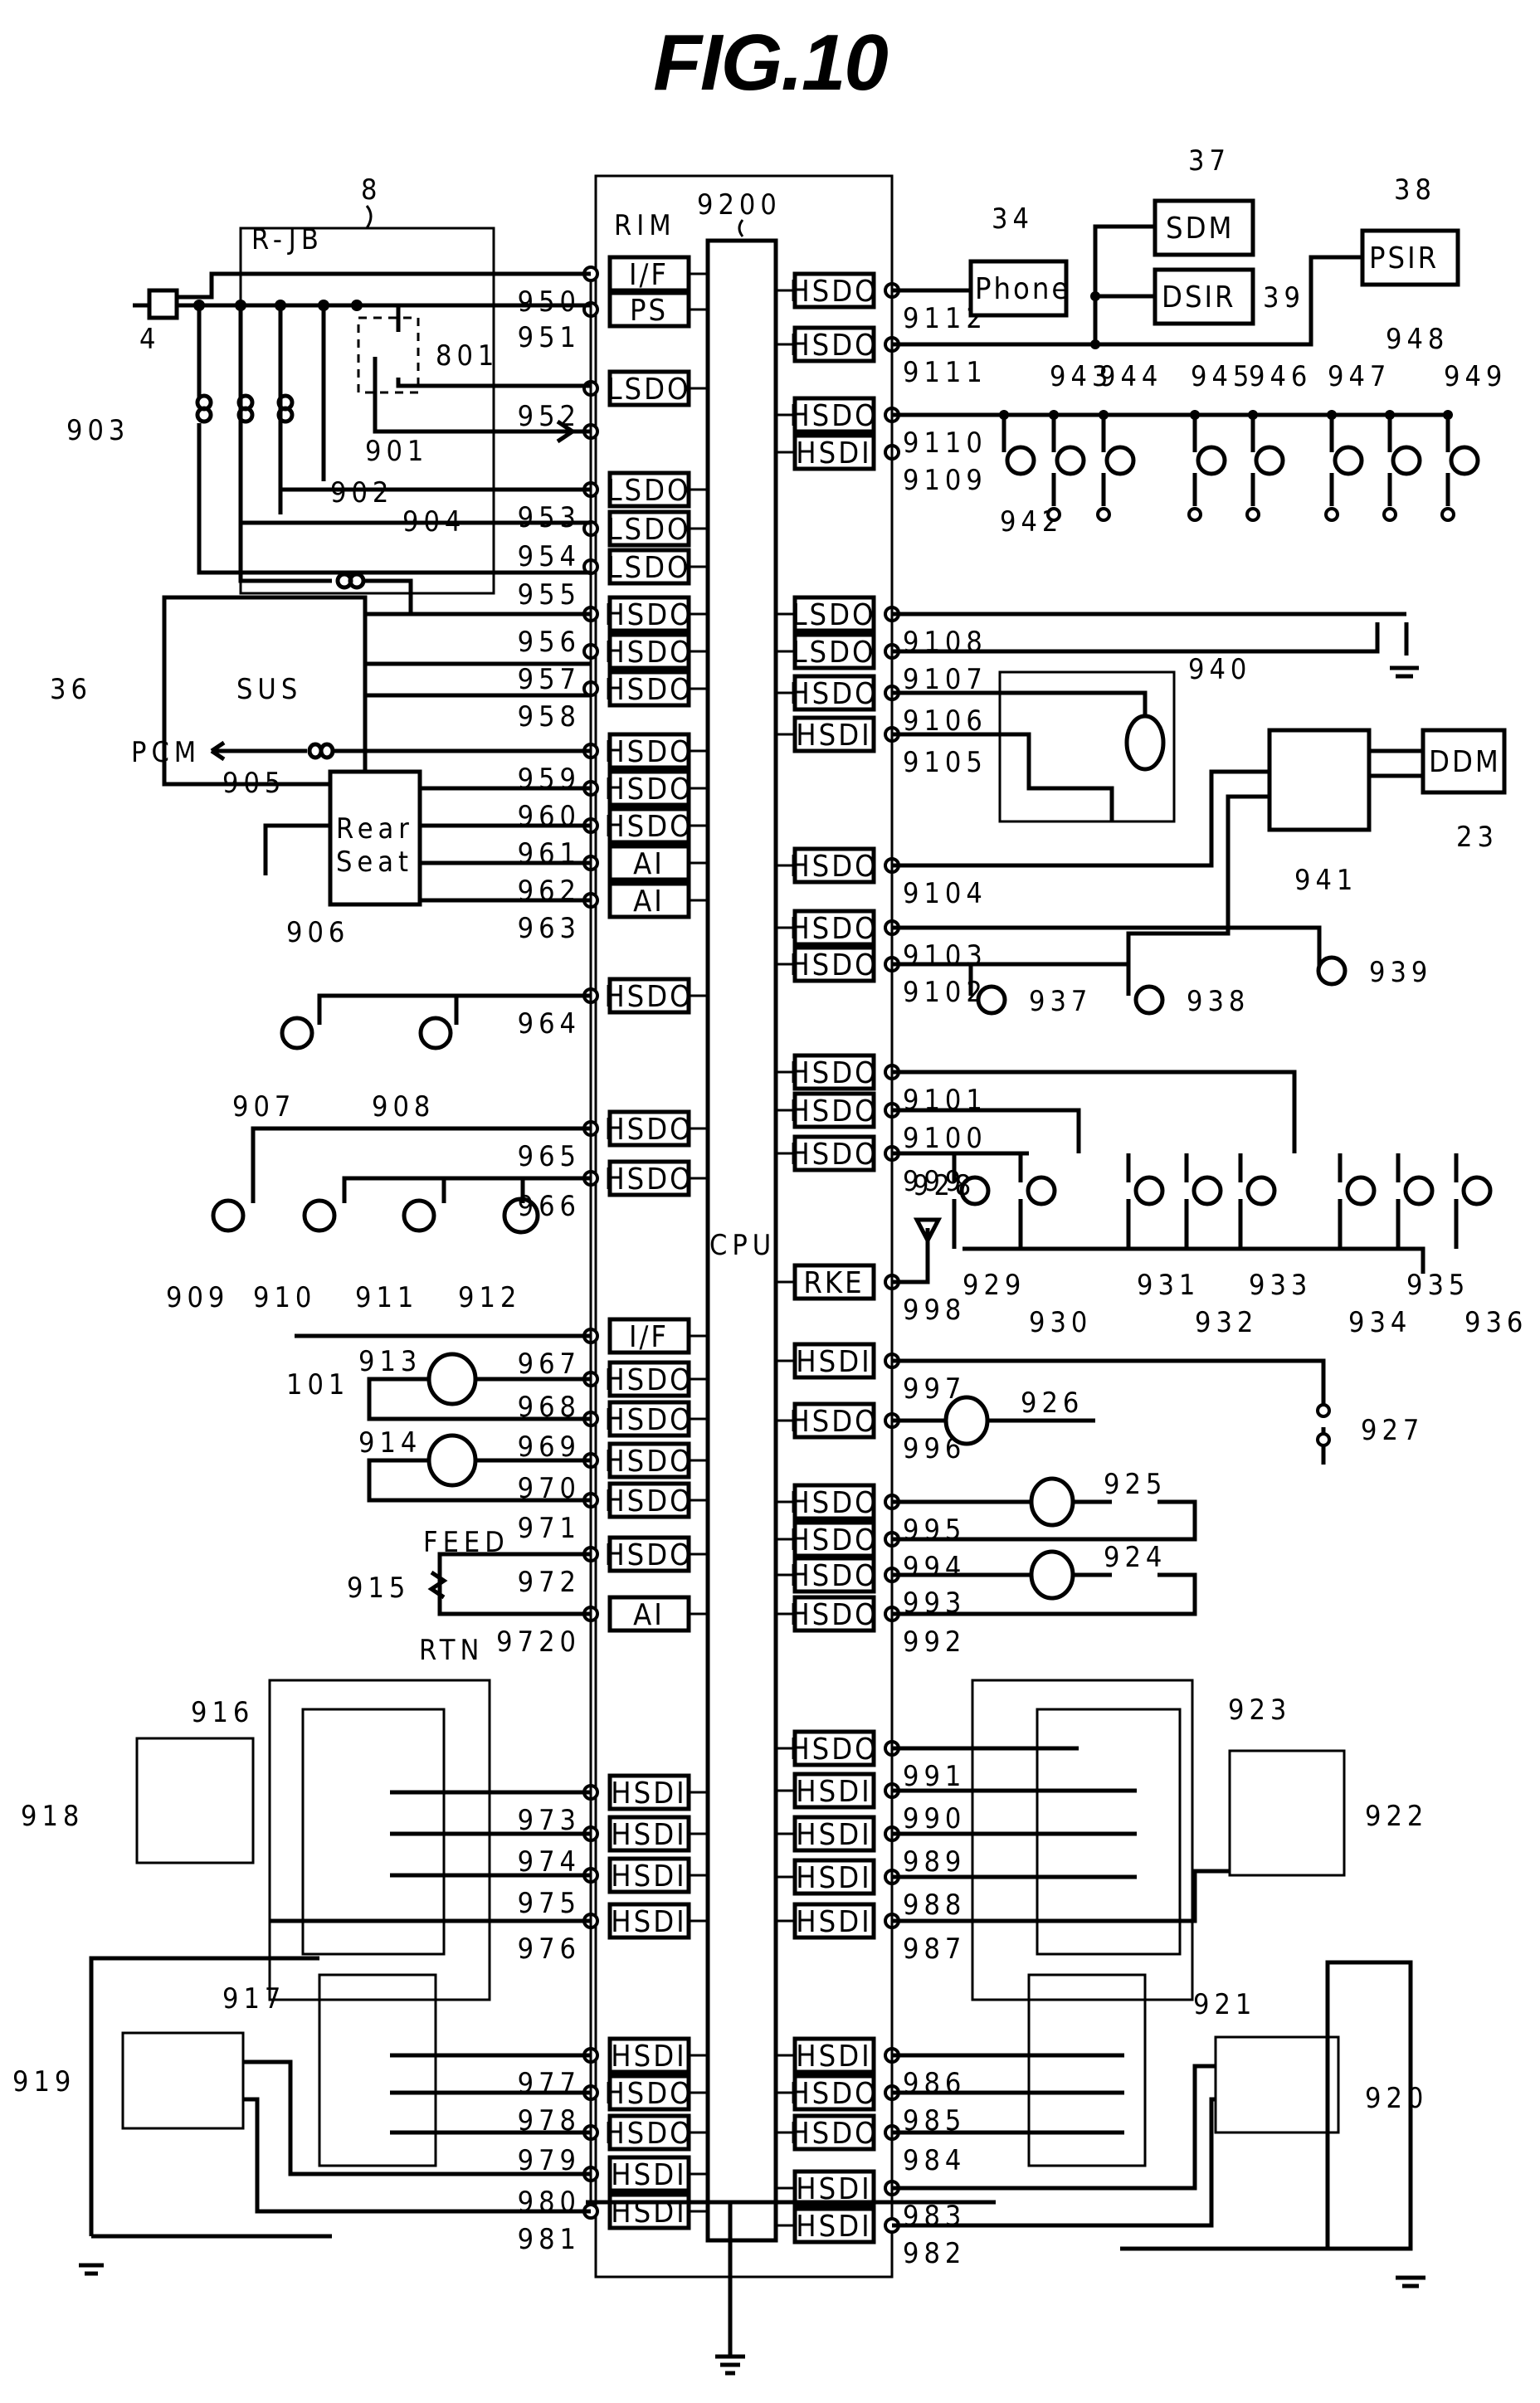  What do you see at coordinates (1224, 2004) in the screenshot?
I see `sw-921-ref: 921` at bounding box center [1224, 2004].